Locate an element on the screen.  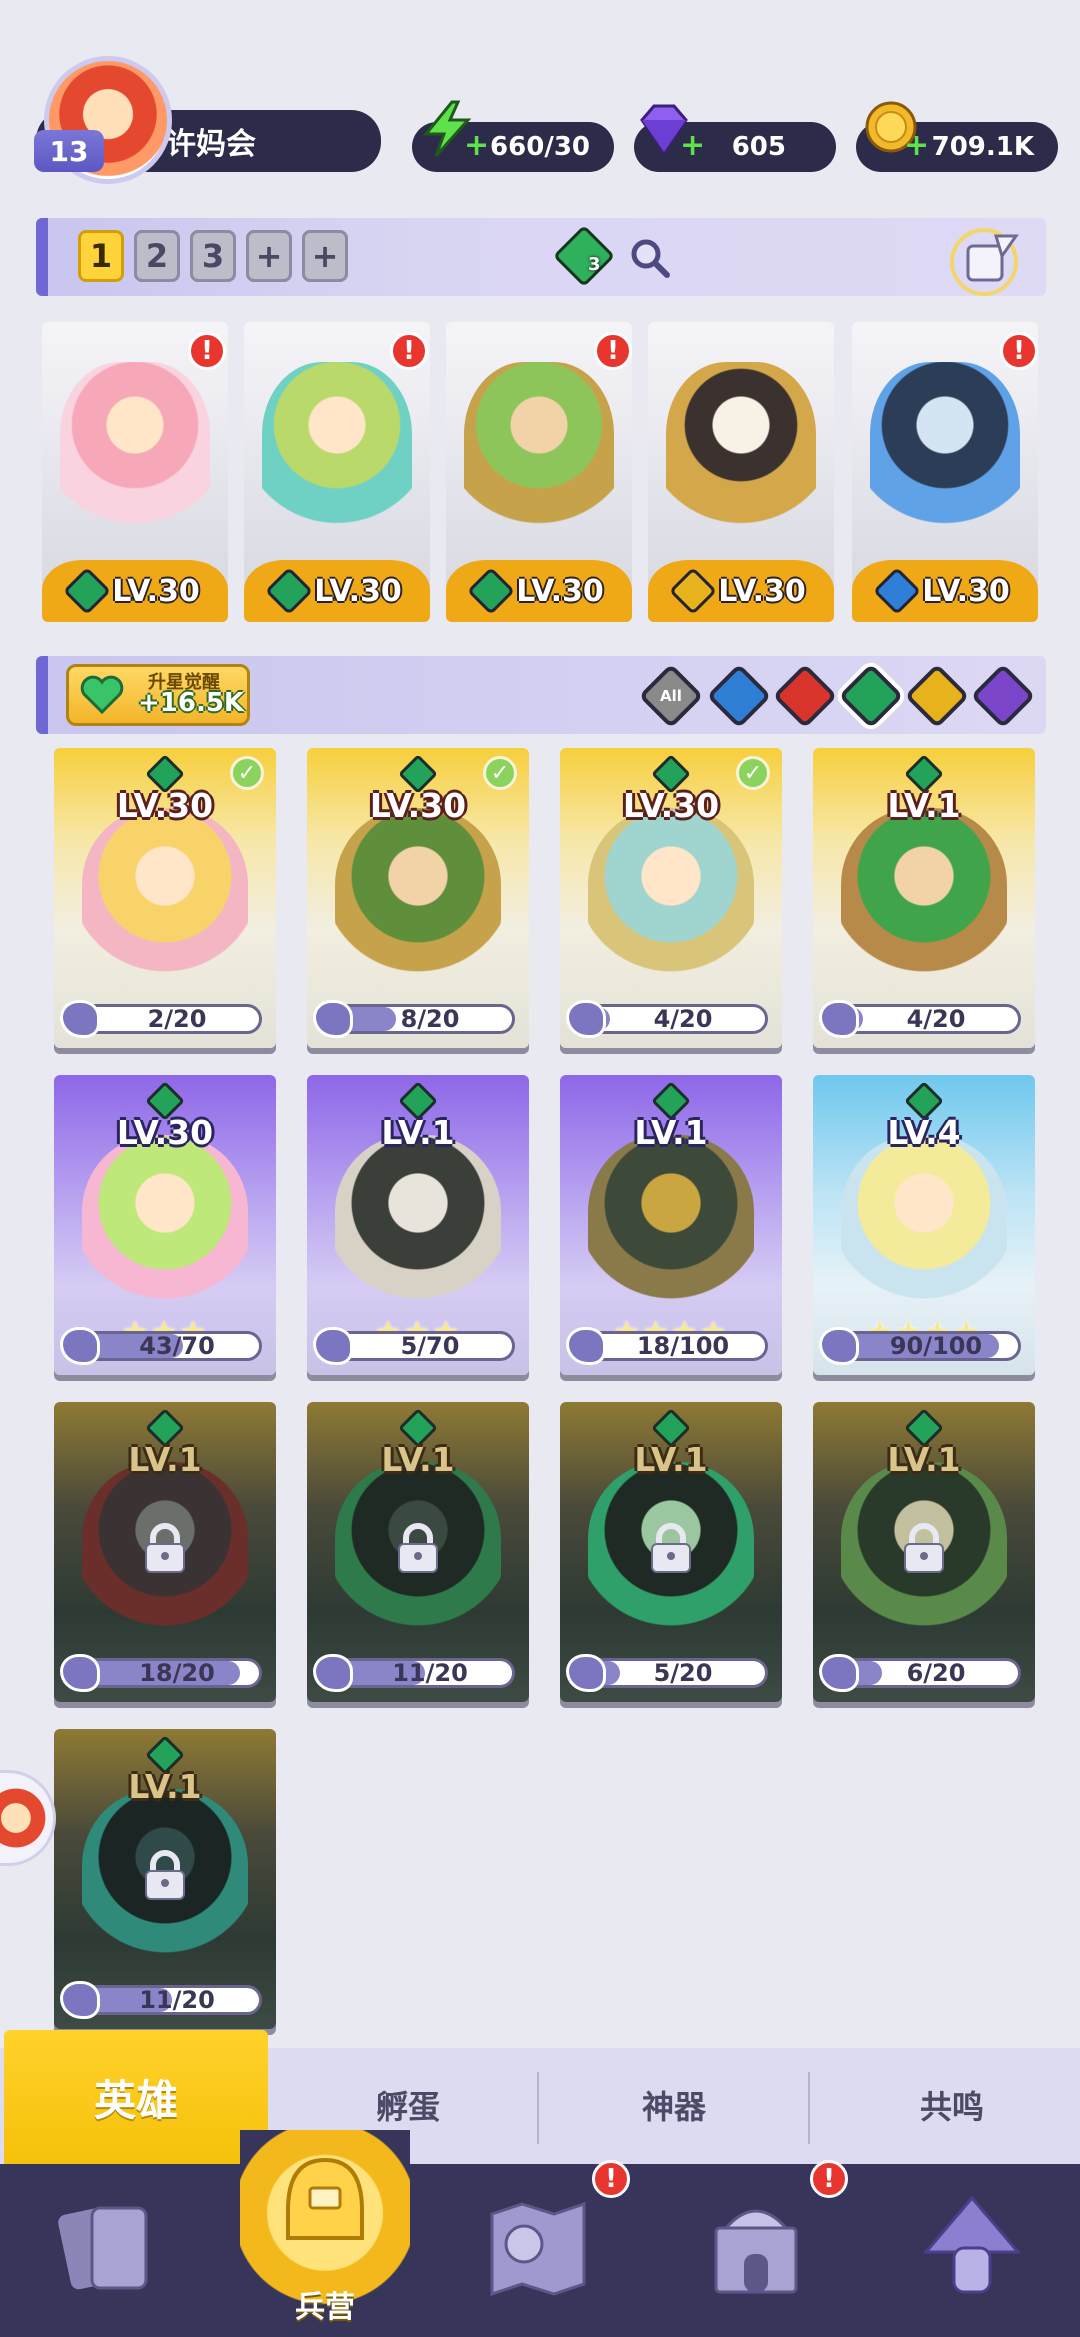
hero-card: LV.30★★★43/70 is located at coordinates (165, 1225).